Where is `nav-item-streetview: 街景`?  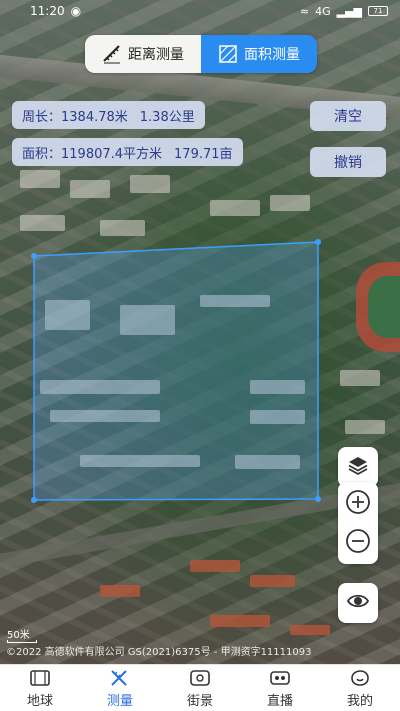
nav-item-streetview: 街景 is located at coordinates (200, 688).